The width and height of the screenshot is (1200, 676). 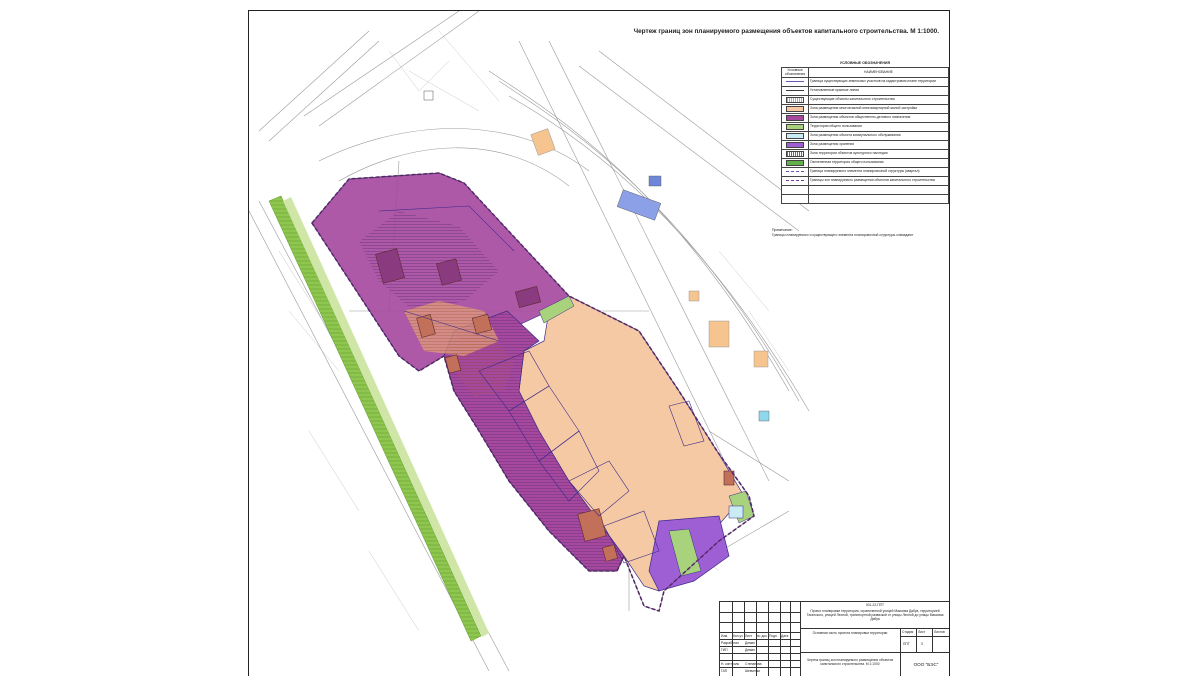 I want to click on sheets-header: Листов, so click(x=939, y=632).